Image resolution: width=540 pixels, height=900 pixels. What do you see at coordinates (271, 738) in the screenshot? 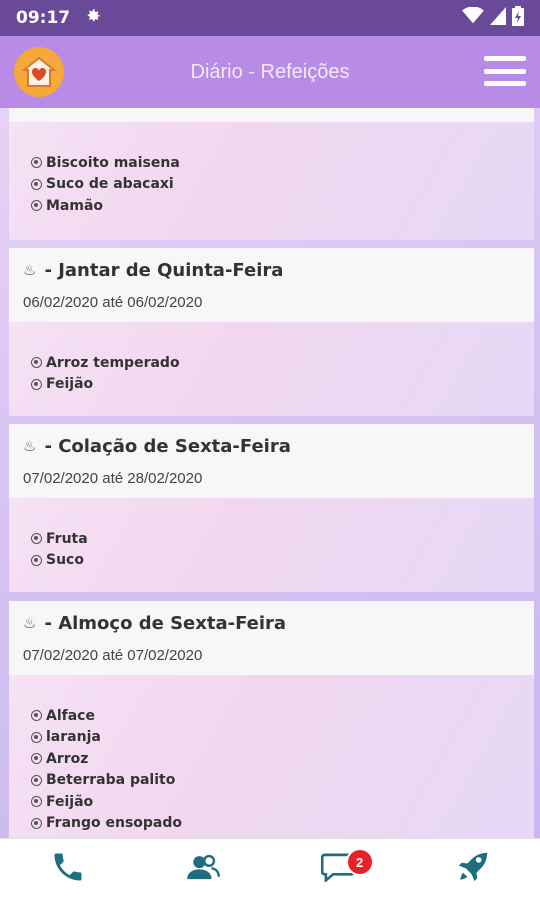
I see `meal-item: laranja` at bounding box center [271, 738].